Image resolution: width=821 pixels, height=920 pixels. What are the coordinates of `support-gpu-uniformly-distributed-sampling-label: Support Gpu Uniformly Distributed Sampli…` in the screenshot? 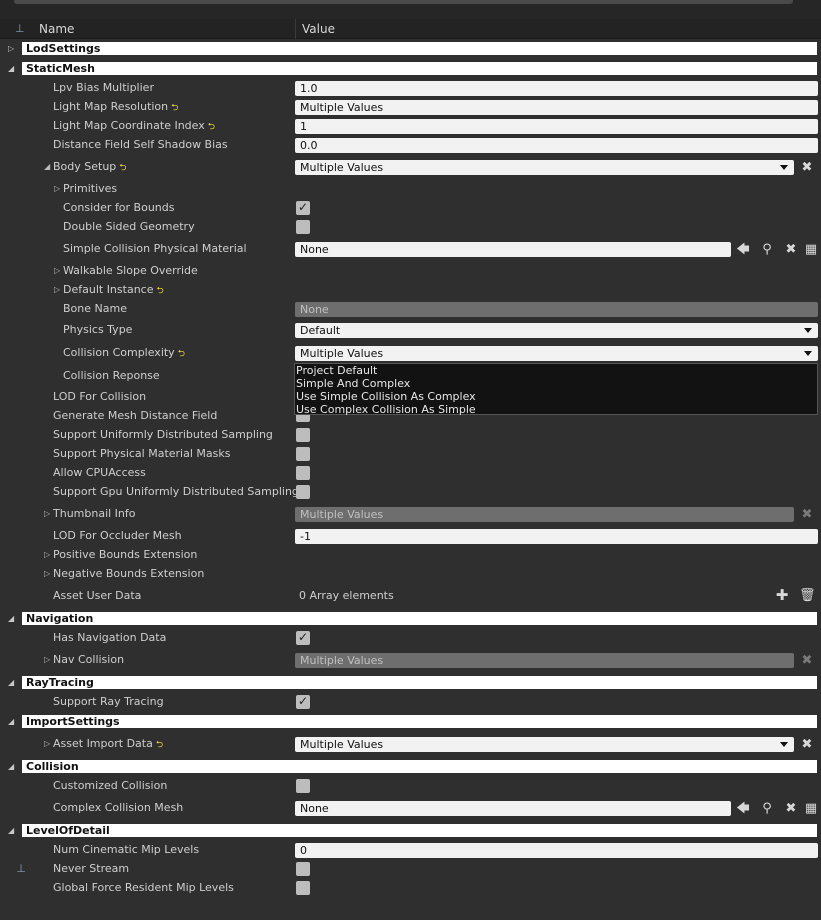 It's located at (176, 491).